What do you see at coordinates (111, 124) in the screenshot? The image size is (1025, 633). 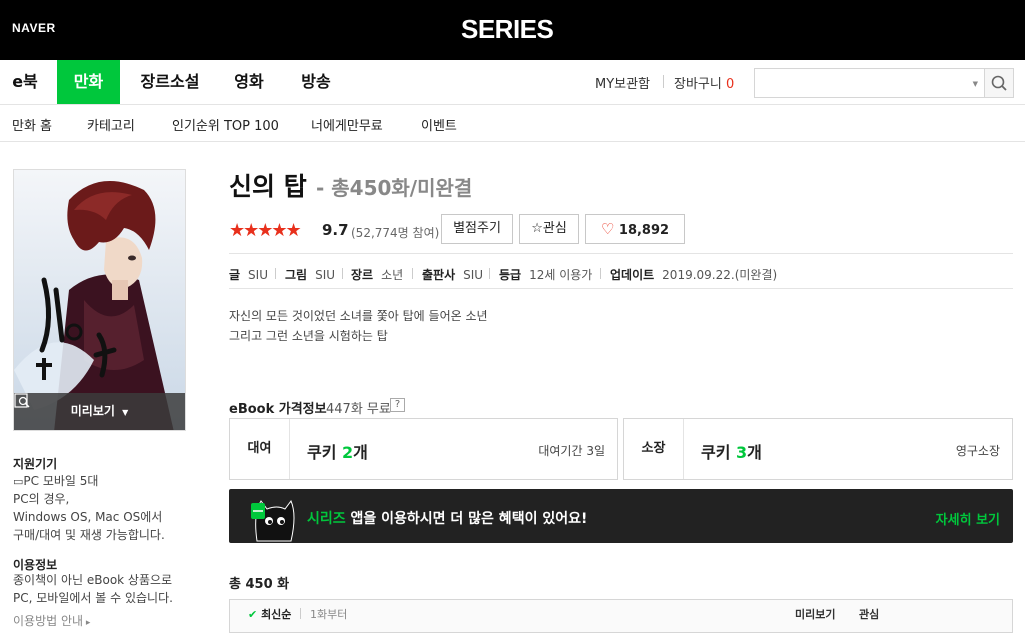 I see `lnb-category: 카테고리` at bounding box center [111, 124].